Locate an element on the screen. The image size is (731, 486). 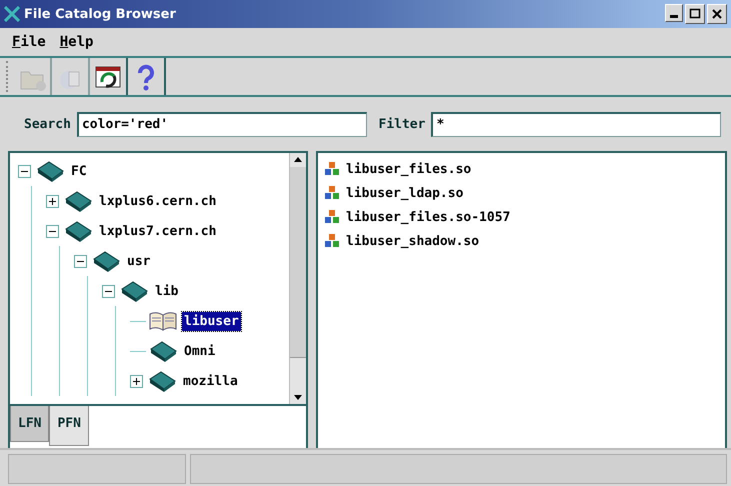
filter-field: * is located at coordinates (576, 124).